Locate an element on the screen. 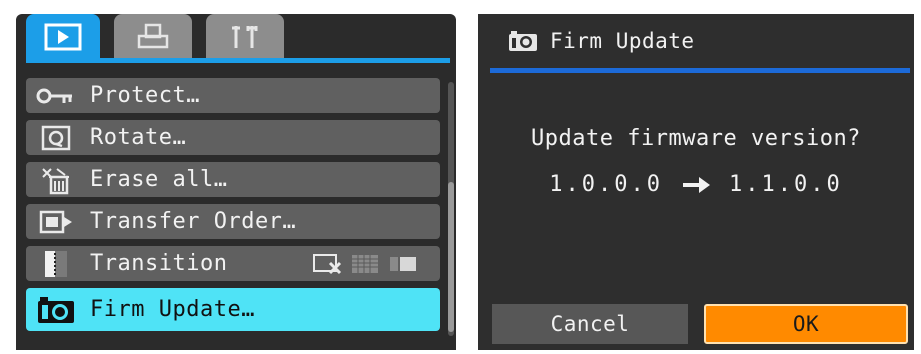 This screenshot has height=354, width=921. tab-print is located at coordinates (153, 37).